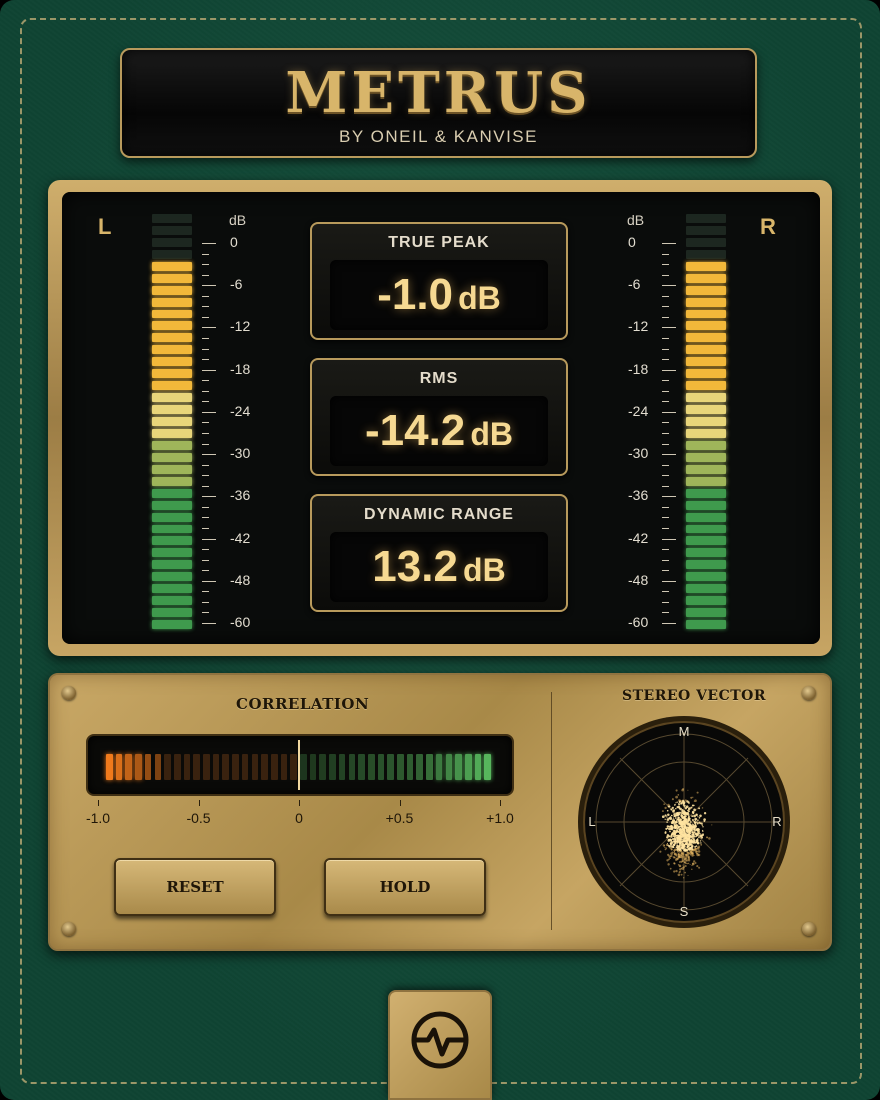 The image size is (880, 1100). I want to click on reset-button: RESET, so click(195, 887).